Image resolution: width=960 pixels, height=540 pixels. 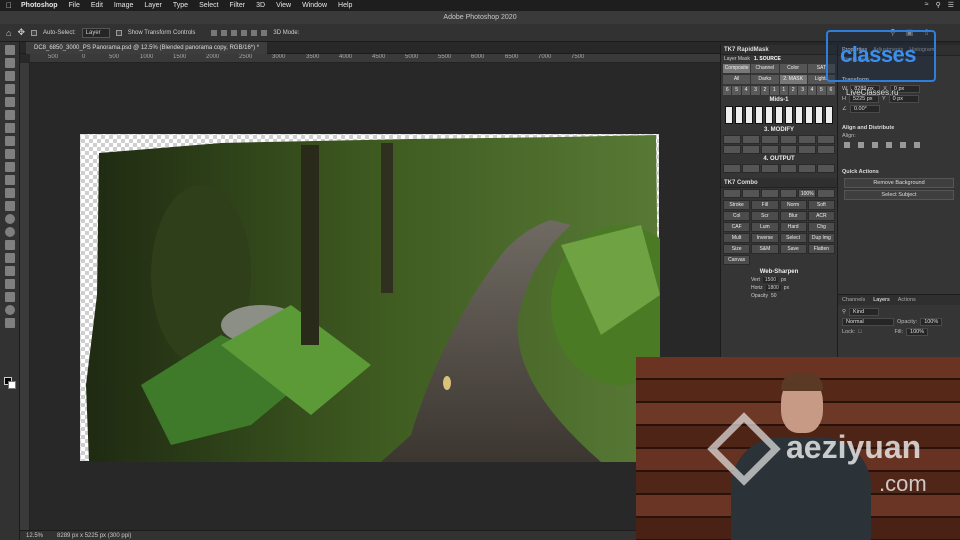 I want to click on zone-button: 5, so click(x=821, y=90).